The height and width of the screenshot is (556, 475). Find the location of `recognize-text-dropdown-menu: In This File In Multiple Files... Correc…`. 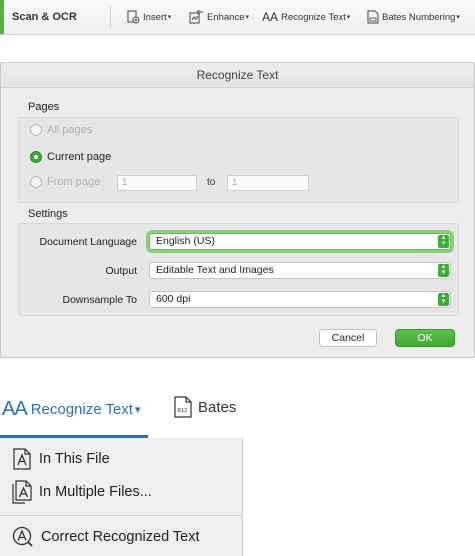

recognize-text-dropdown-menu: In This File In Multiple Files... Correc… is located at coordinates (121, 497).